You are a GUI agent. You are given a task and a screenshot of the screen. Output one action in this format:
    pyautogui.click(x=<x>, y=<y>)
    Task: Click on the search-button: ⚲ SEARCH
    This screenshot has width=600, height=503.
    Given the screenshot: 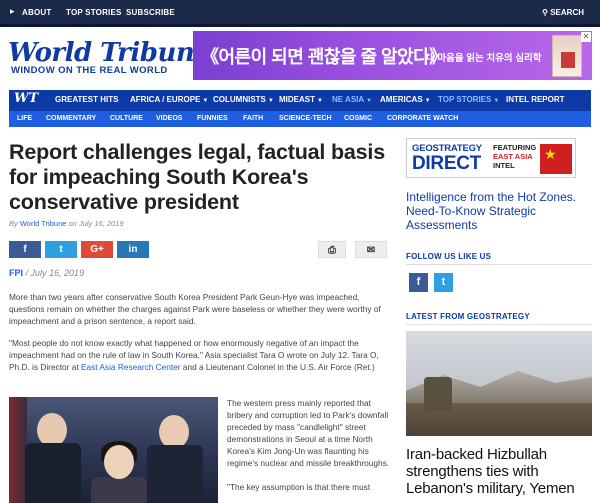 What is the action you would take?
    pyautogui.click(x=563, y=12)
    